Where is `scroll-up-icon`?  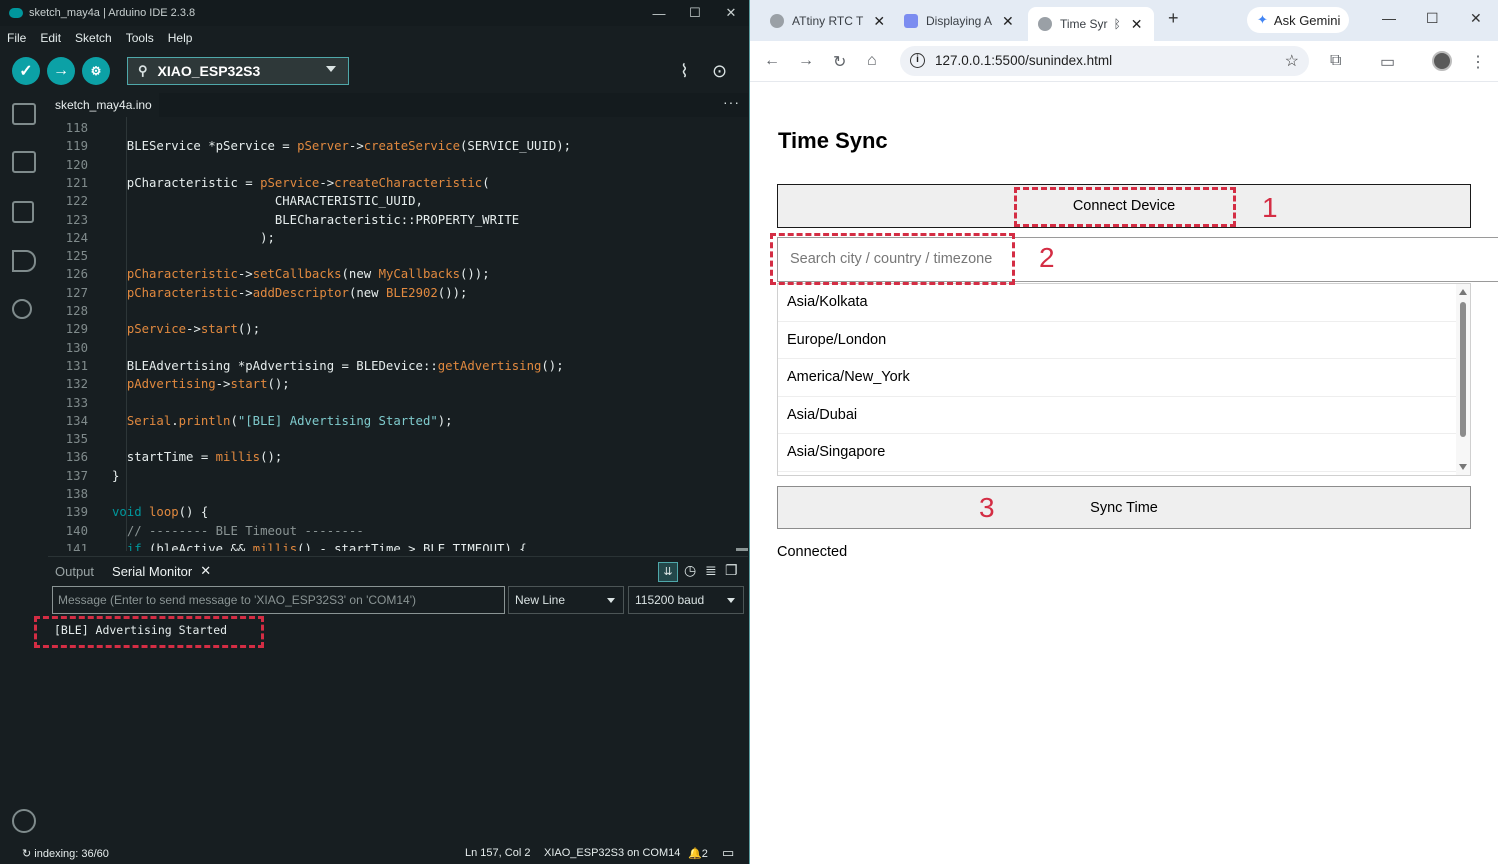
scroll-up-icon is located at coordinates (1463, 292).